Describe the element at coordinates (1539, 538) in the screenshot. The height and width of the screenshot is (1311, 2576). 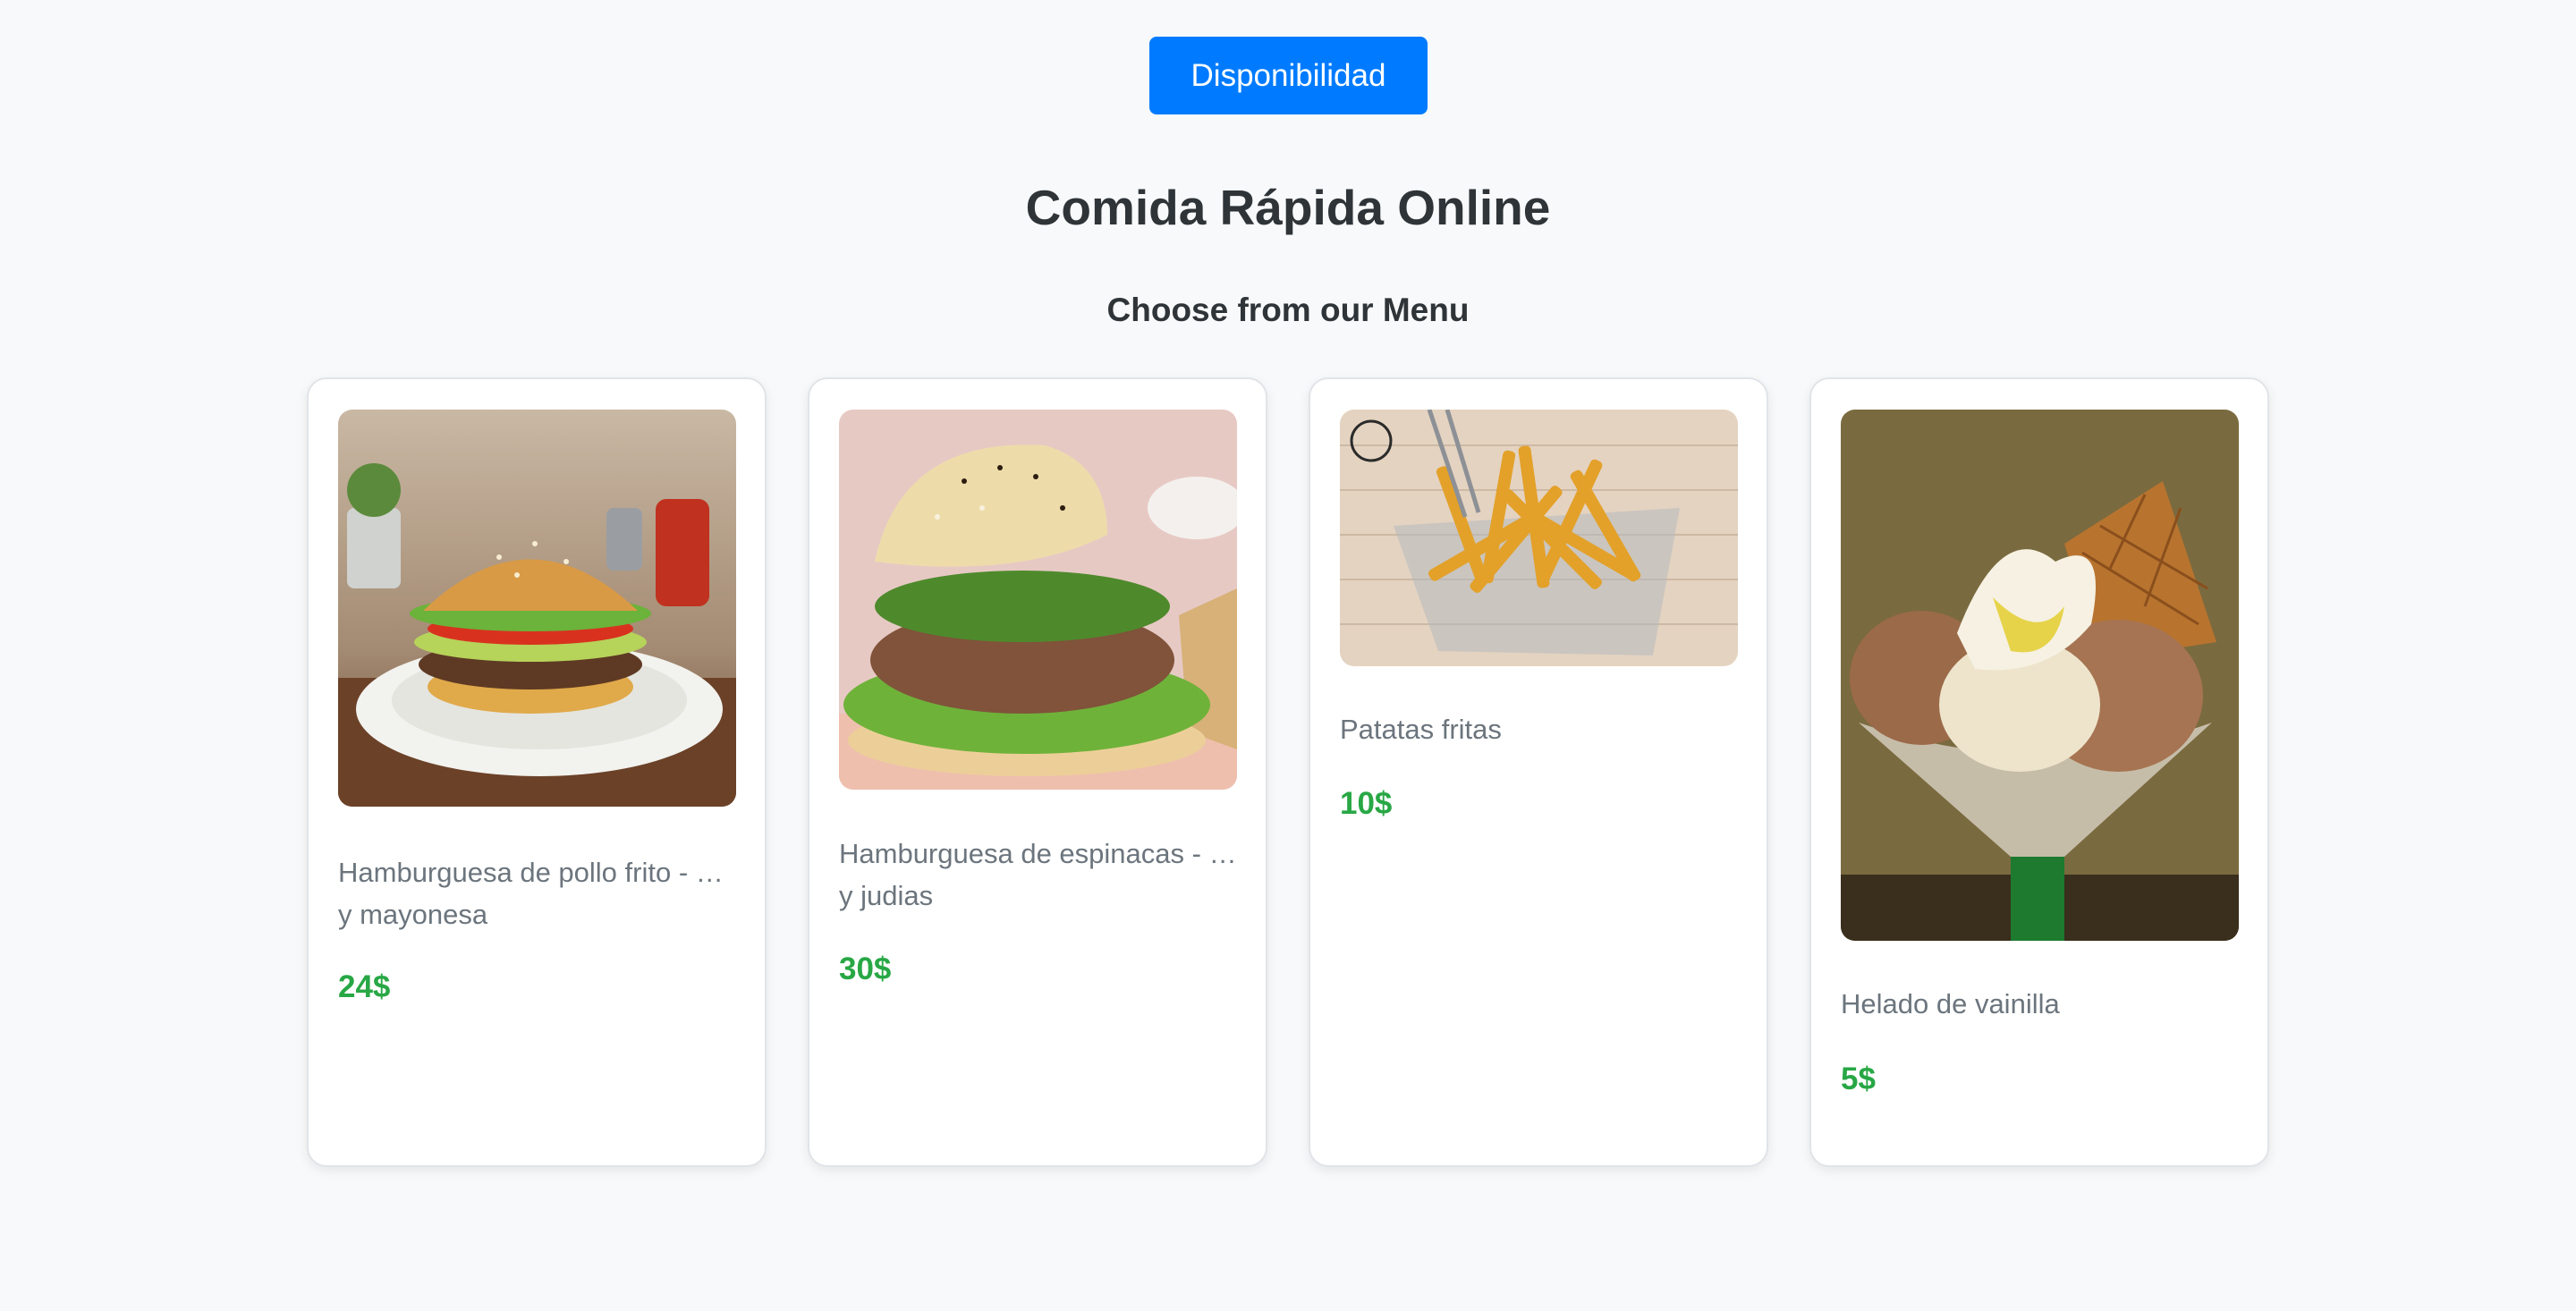
I see `fries-image` at that location.